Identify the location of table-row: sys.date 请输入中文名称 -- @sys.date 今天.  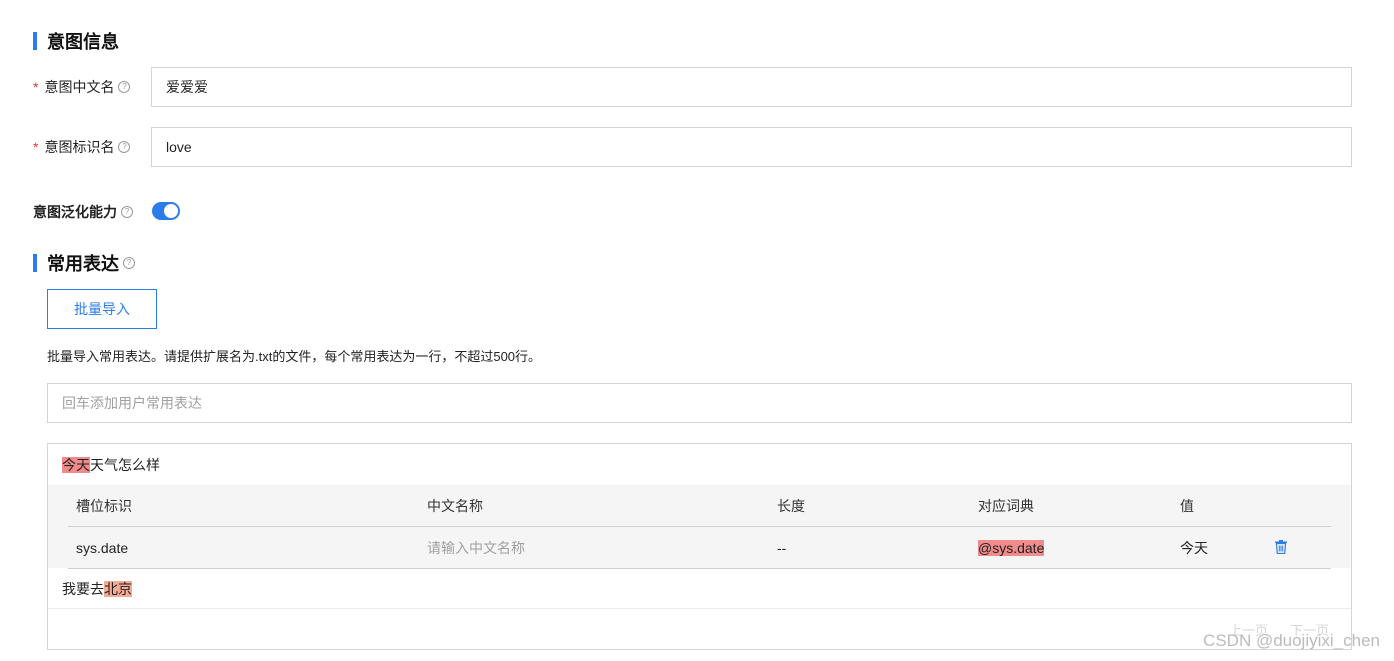
(699, 548).